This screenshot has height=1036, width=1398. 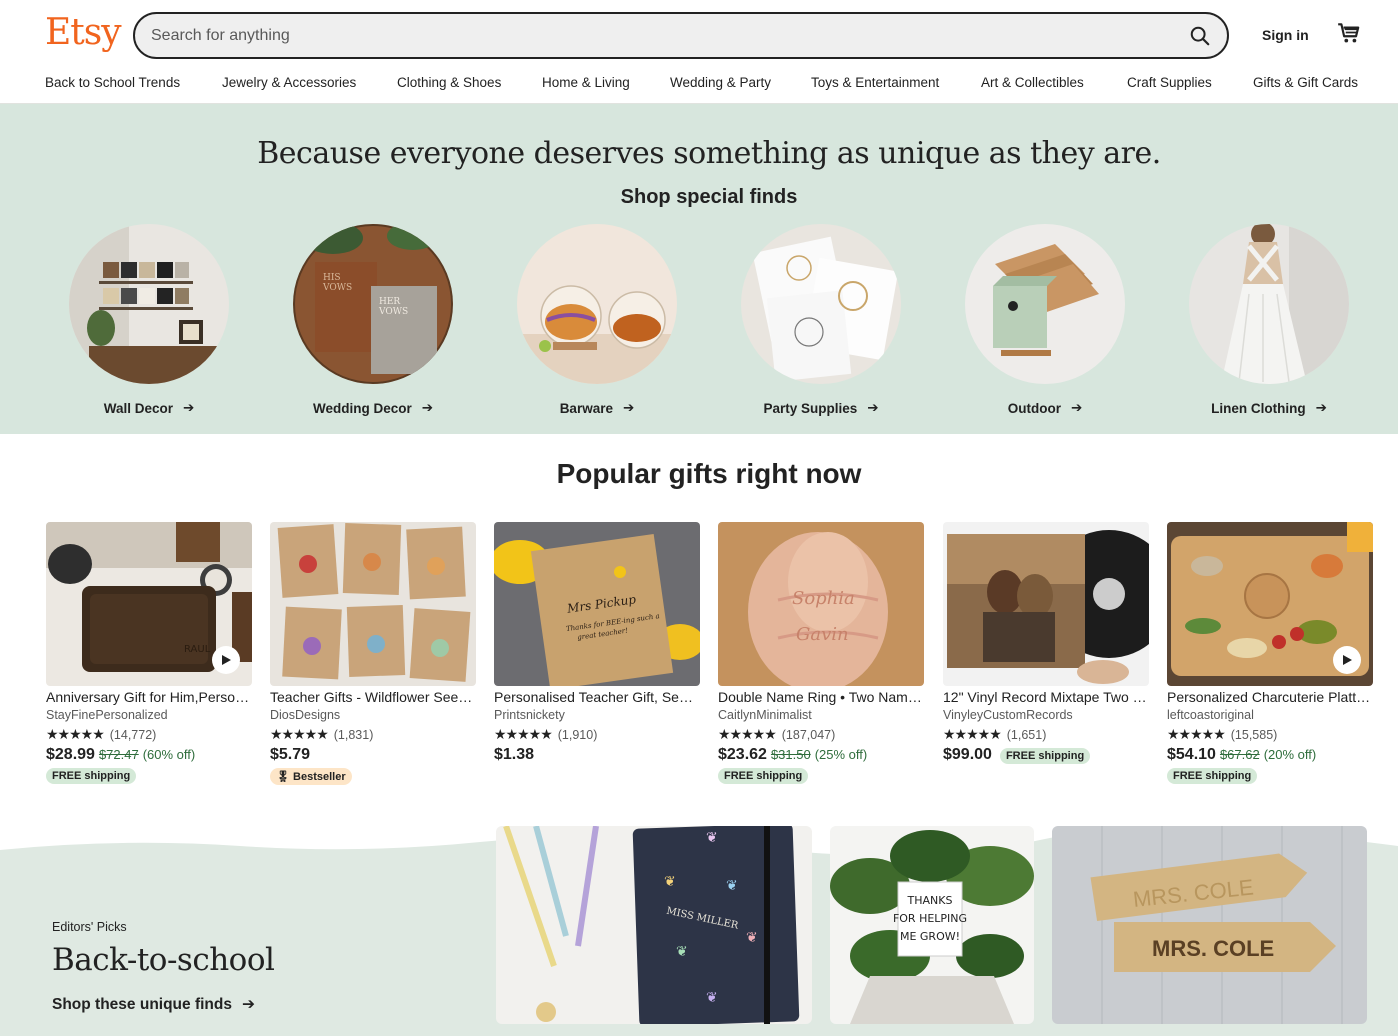 What do you see at coordinates (1213, 948) in the screenshot?
I see `sign-text-bottom: MRS. COLE` at bounding box center [1213, 948].